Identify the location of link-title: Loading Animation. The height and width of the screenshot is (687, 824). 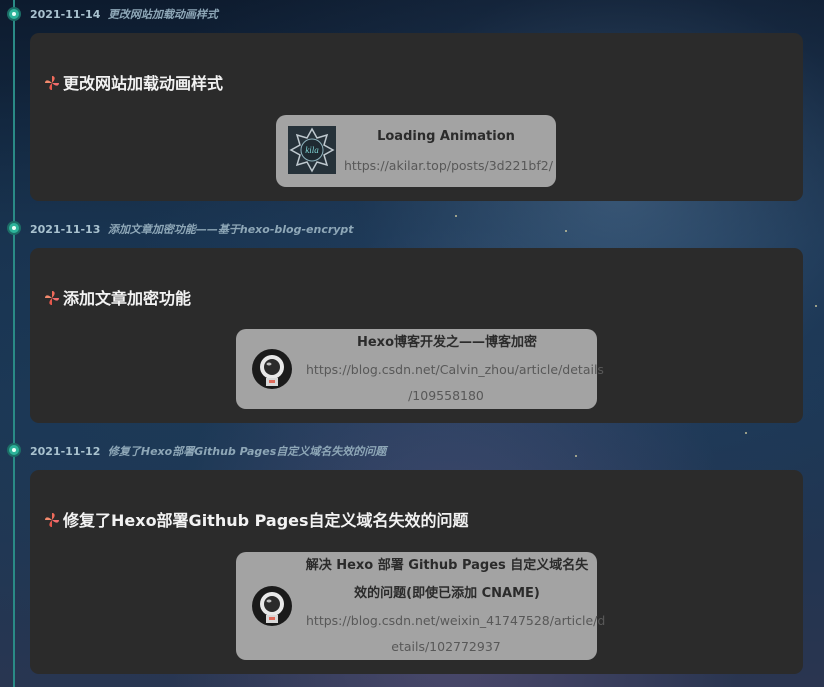
(446, 136).